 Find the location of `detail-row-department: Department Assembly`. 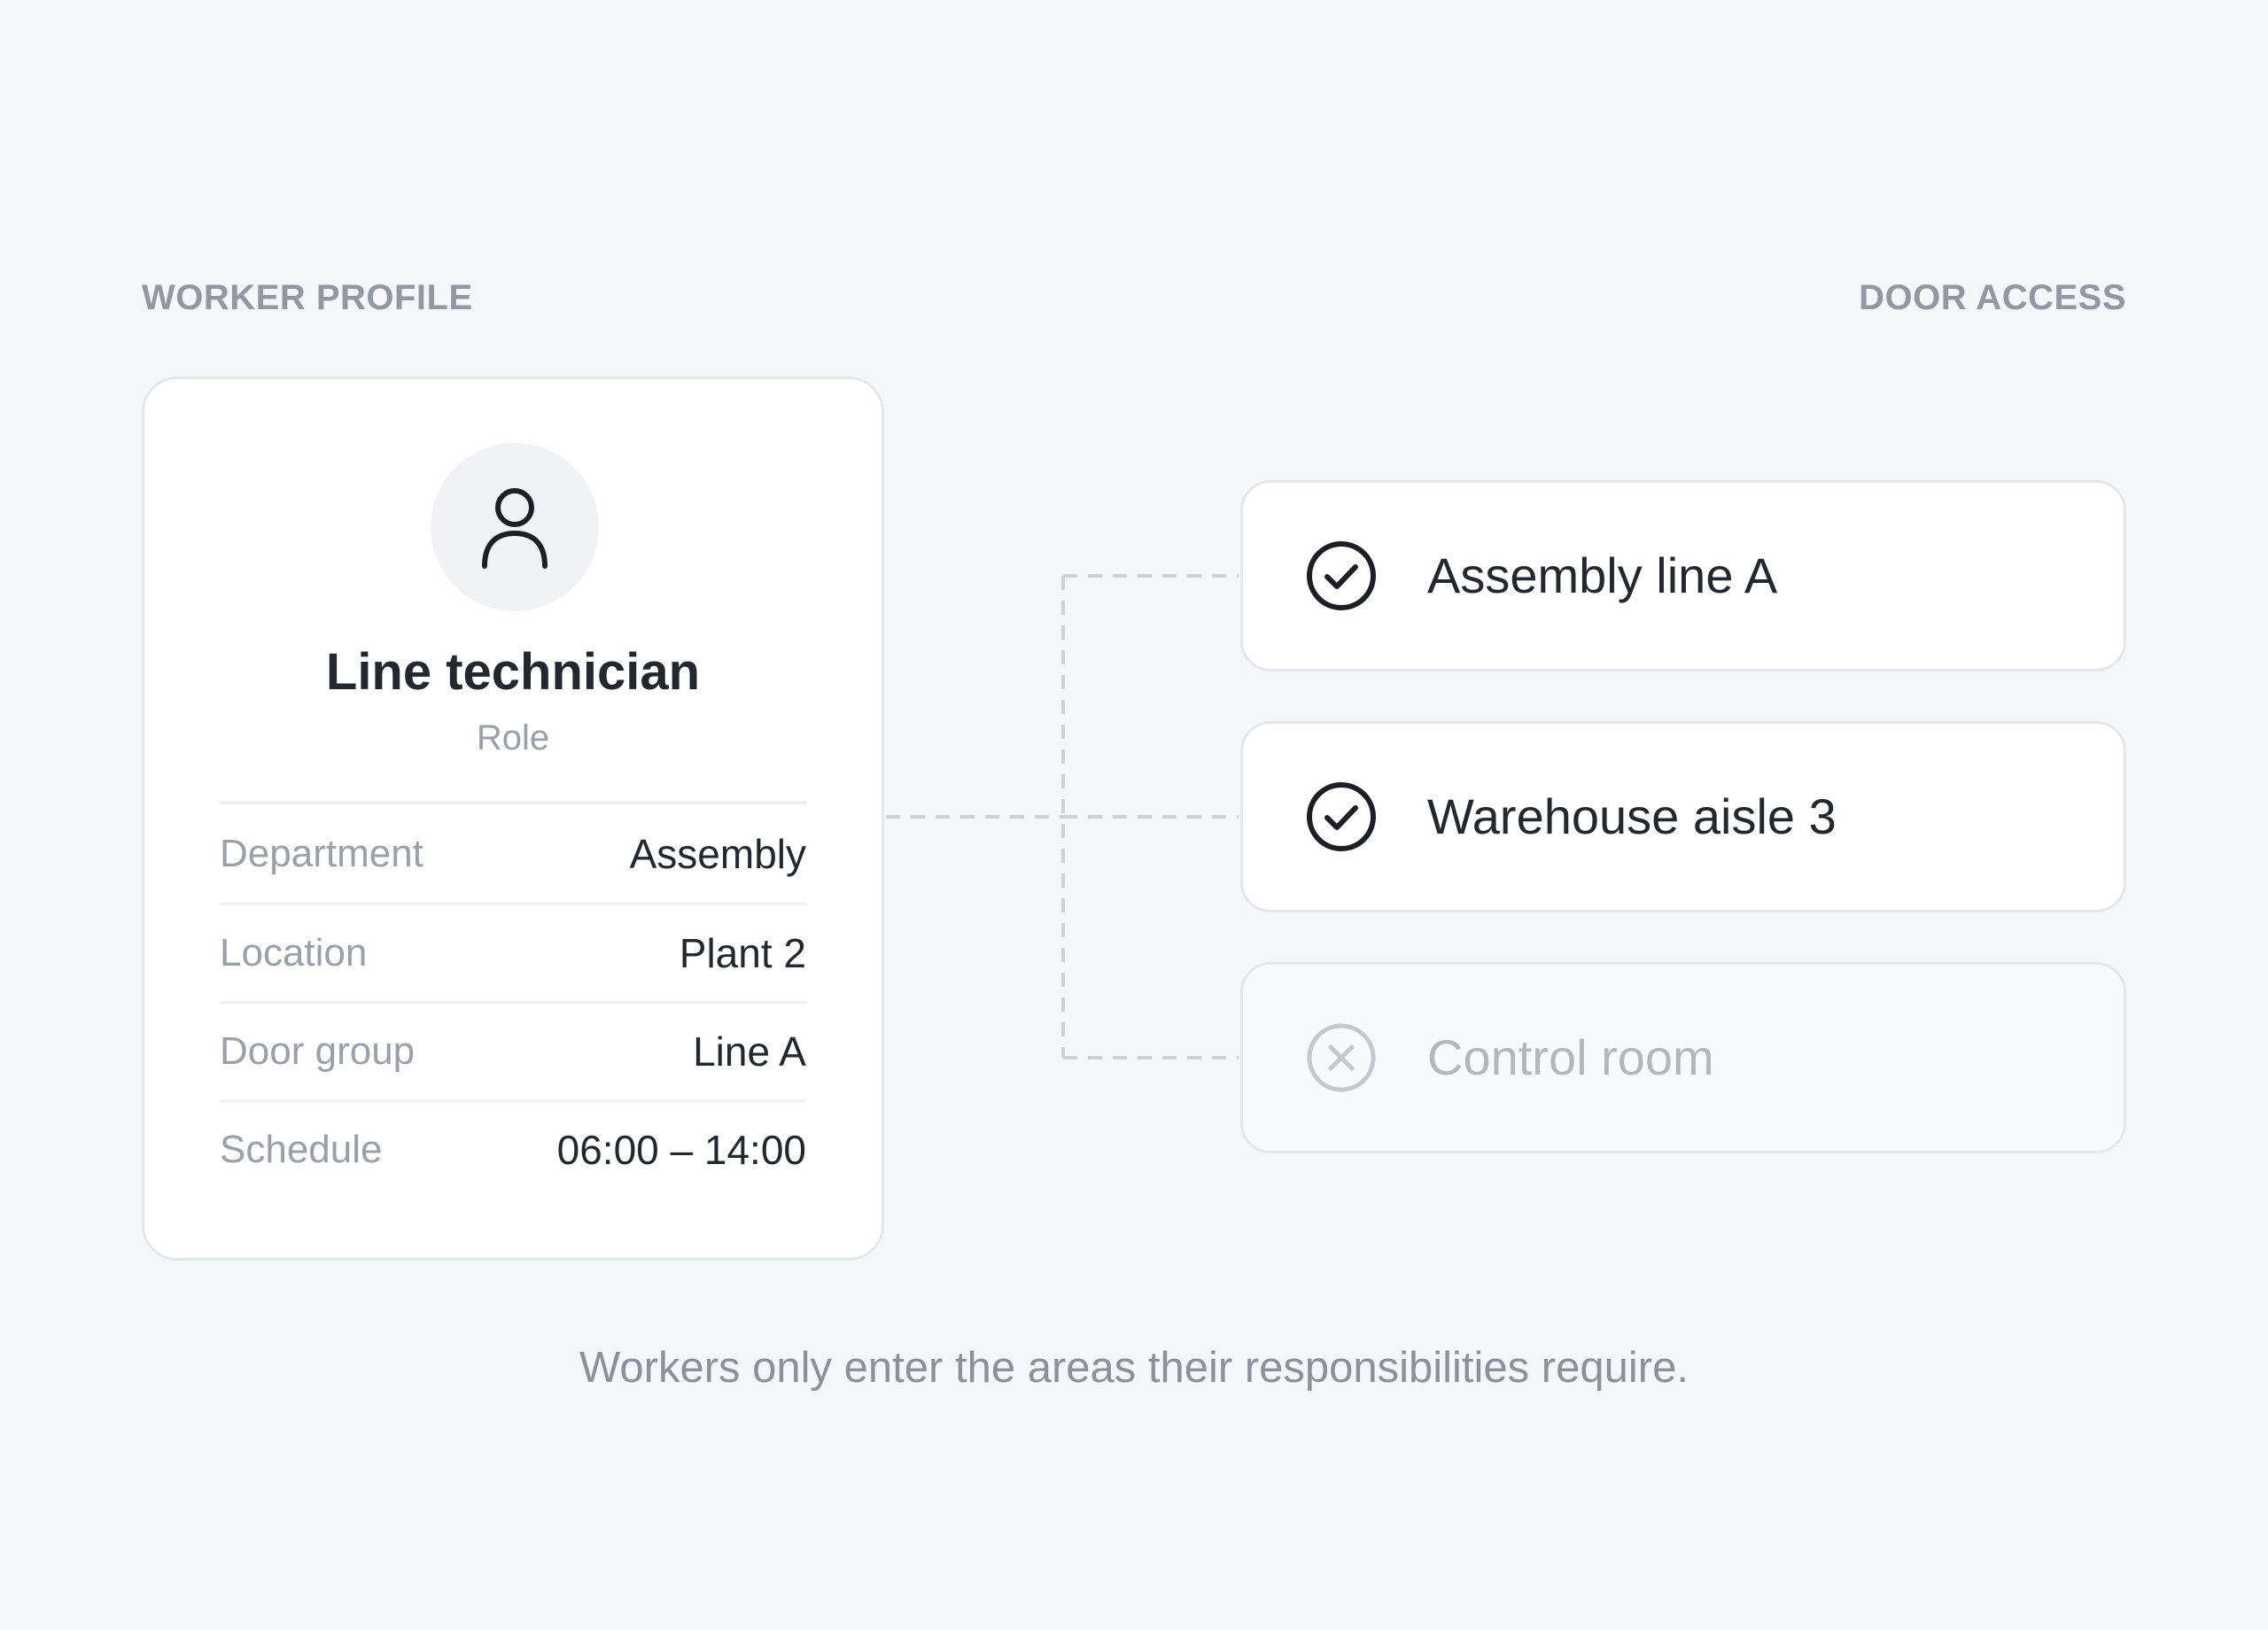

detail-row-department: Department Assembly is located at coordinates (513, 853).